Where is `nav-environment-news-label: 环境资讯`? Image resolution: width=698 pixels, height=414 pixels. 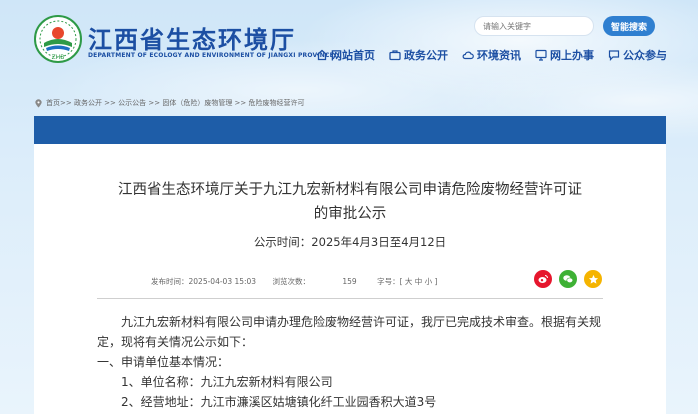
nav-environment-news-label: 环境资讯 is located at coordinates (499, 55).